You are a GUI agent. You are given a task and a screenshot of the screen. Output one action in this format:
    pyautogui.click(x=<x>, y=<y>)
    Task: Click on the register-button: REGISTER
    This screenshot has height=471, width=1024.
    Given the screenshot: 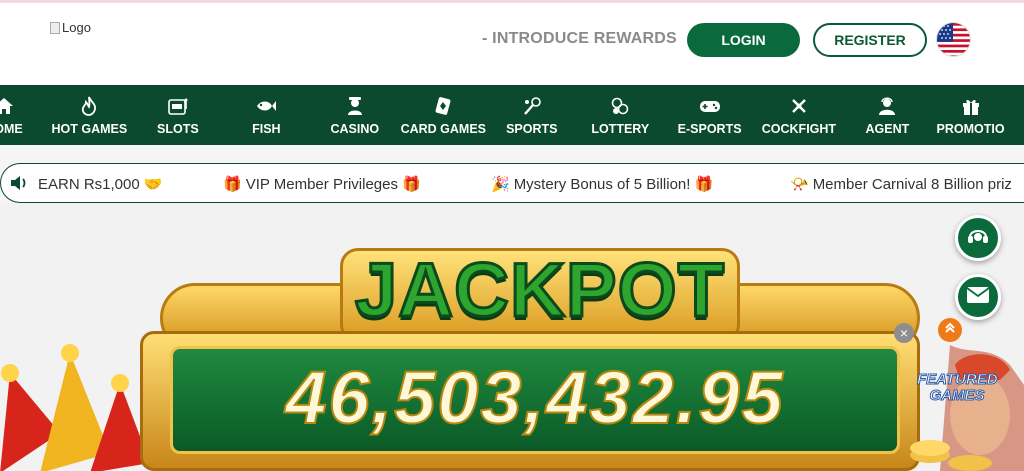 What is the action you would take?
    pyautogui.click(x=870, y=40)
    